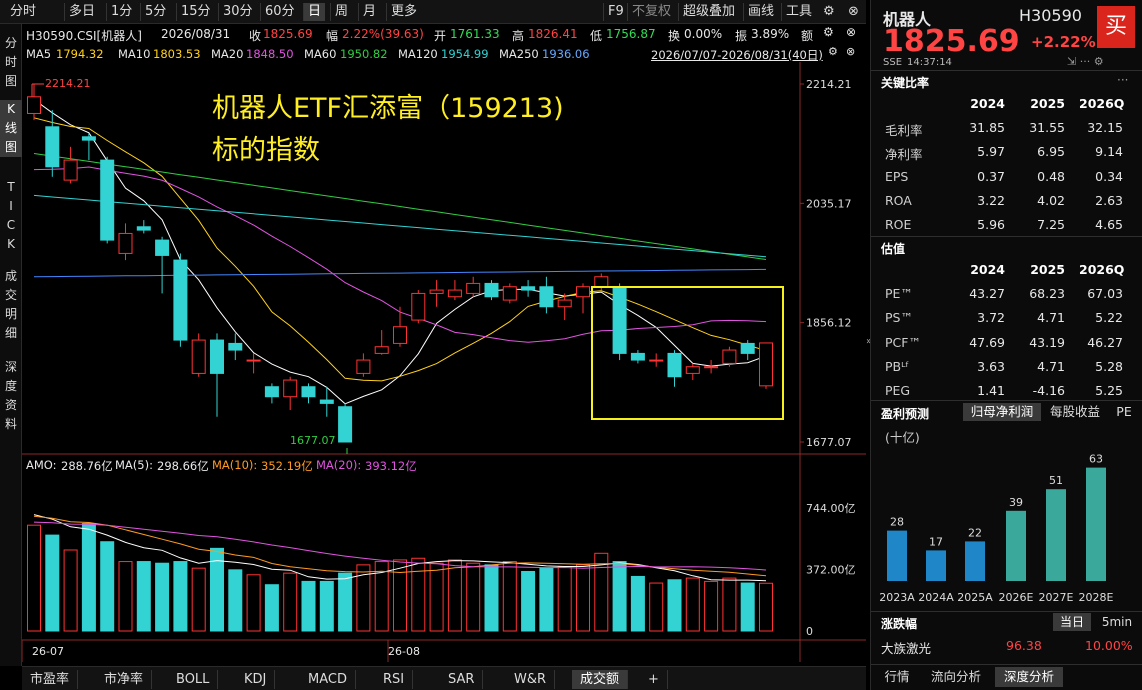 The width and height of the screenshot is (1142, 690). I want to click on period-tab-1: 多日, so click(81, 12).